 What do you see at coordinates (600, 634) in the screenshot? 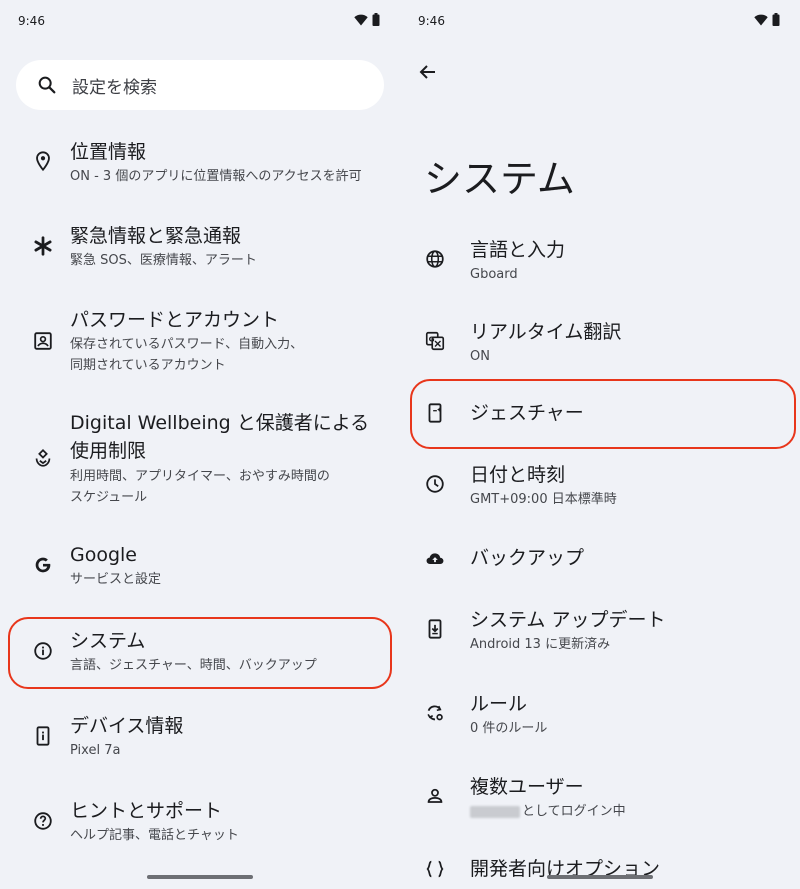
I see `system-item-system-update: システム アップデート Android 13 に更新済み` at bounding box center [600, 634].